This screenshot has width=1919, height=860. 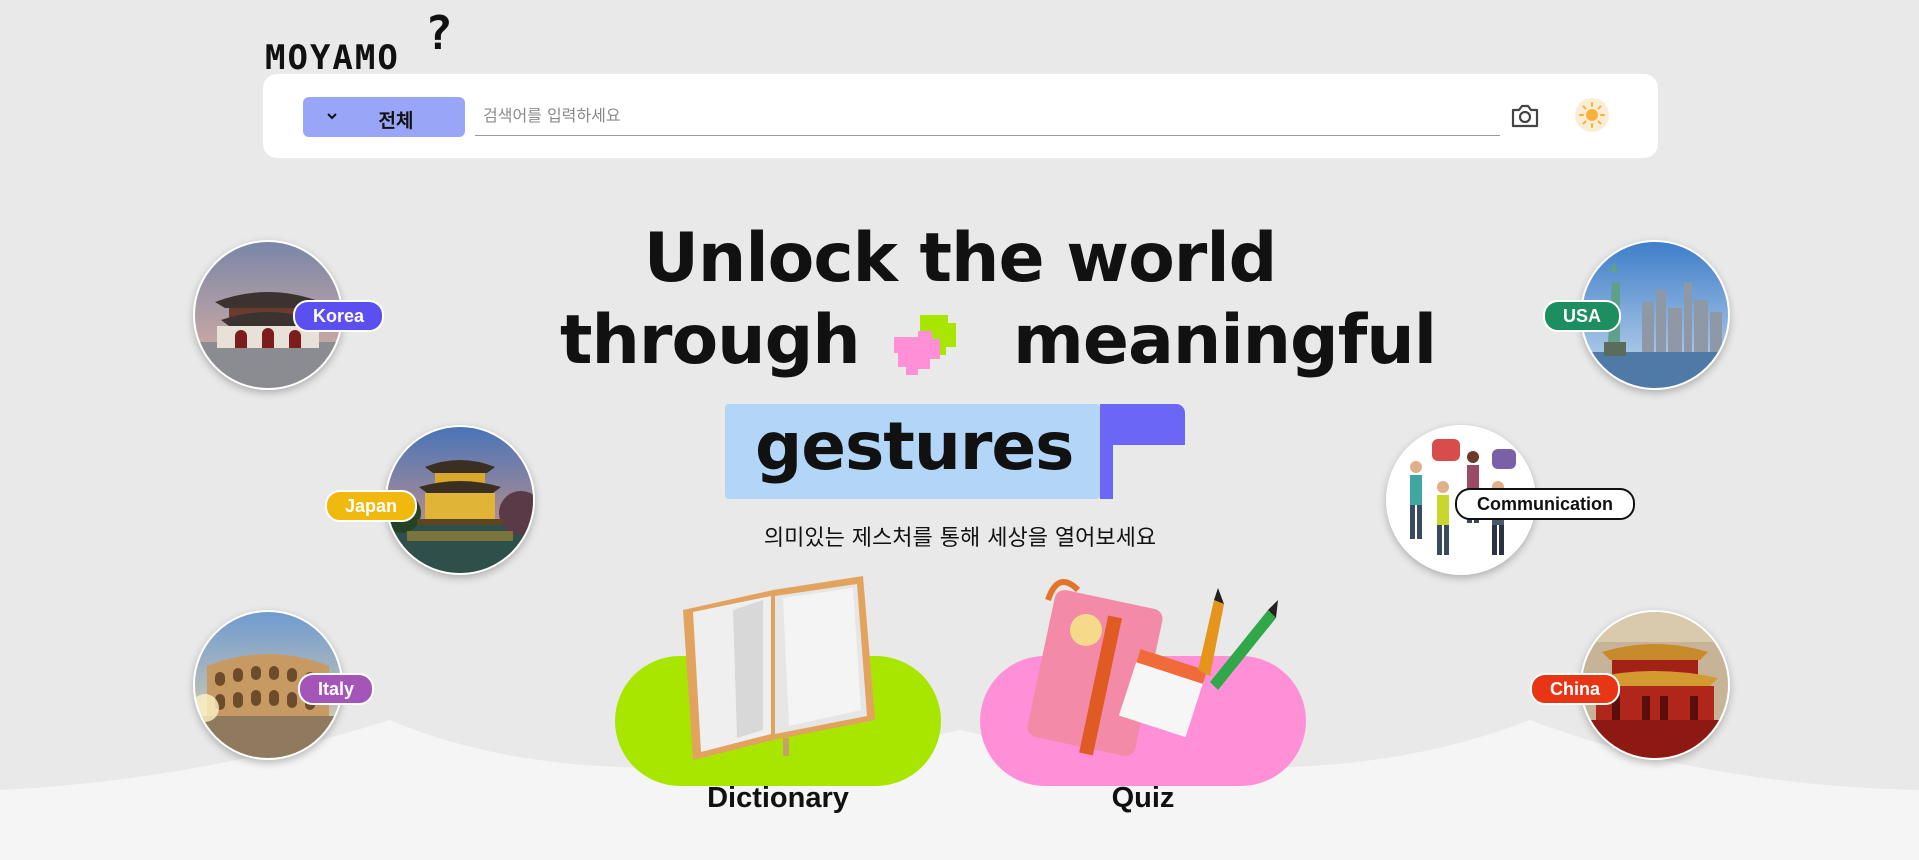 What do you see at coordinates (332, 58) in the screenshot?
I see `logo-text: MOYAMO` at bounding box center [332, 58].